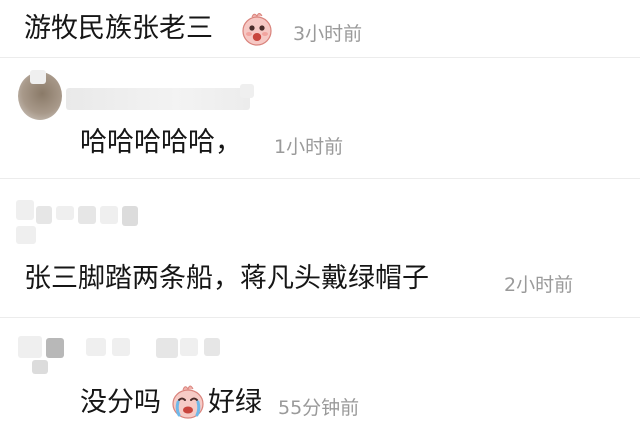 This screenshot has height=444, width=640. Describe the element at coordinates (161, 142) in the screenshot. I see `comment-2-text: 哈哈哈哈哈，` at that location.